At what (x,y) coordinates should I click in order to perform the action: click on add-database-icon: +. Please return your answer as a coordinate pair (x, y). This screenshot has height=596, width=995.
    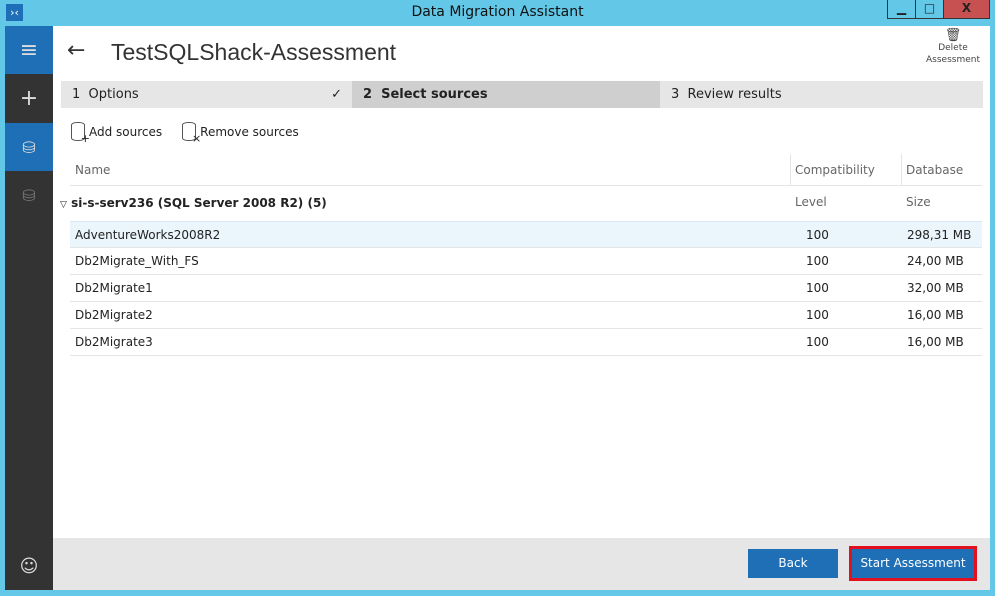
    Looking at the image, I should click on (80, 133).